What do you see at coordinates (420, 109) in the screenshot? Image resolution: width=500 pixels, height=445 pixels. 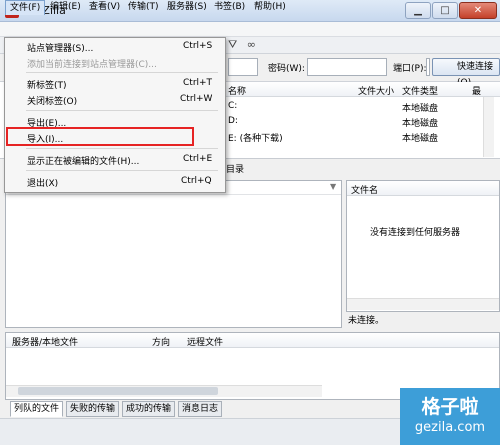 I see `drive-c-type: 本地磁盘` at bounding box center [420, 109].